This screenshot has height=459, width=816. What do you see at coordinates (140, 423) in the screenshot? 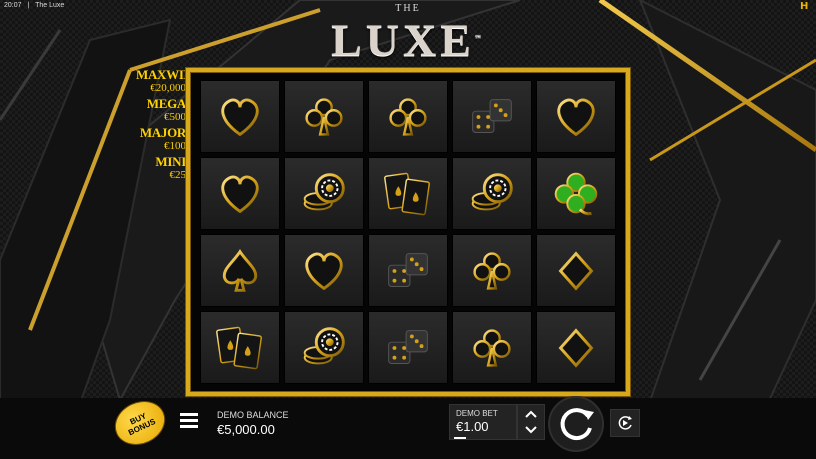
I see `buy-bonus-label: BUY BONUS` at bounding box center [140, 423].